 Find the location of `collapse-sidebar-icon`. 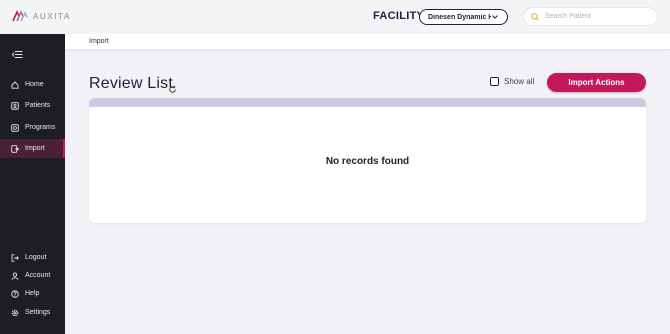

collapse-sidebar-icon is located at coordinates (17, 52).